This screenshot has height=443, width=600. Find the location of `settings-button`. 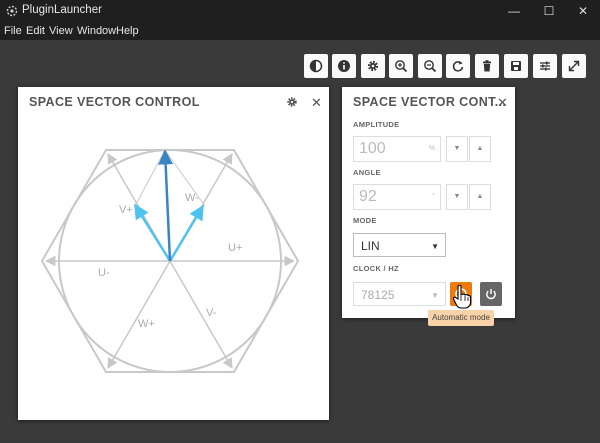

settings-button is located at coordinates (373, 66).